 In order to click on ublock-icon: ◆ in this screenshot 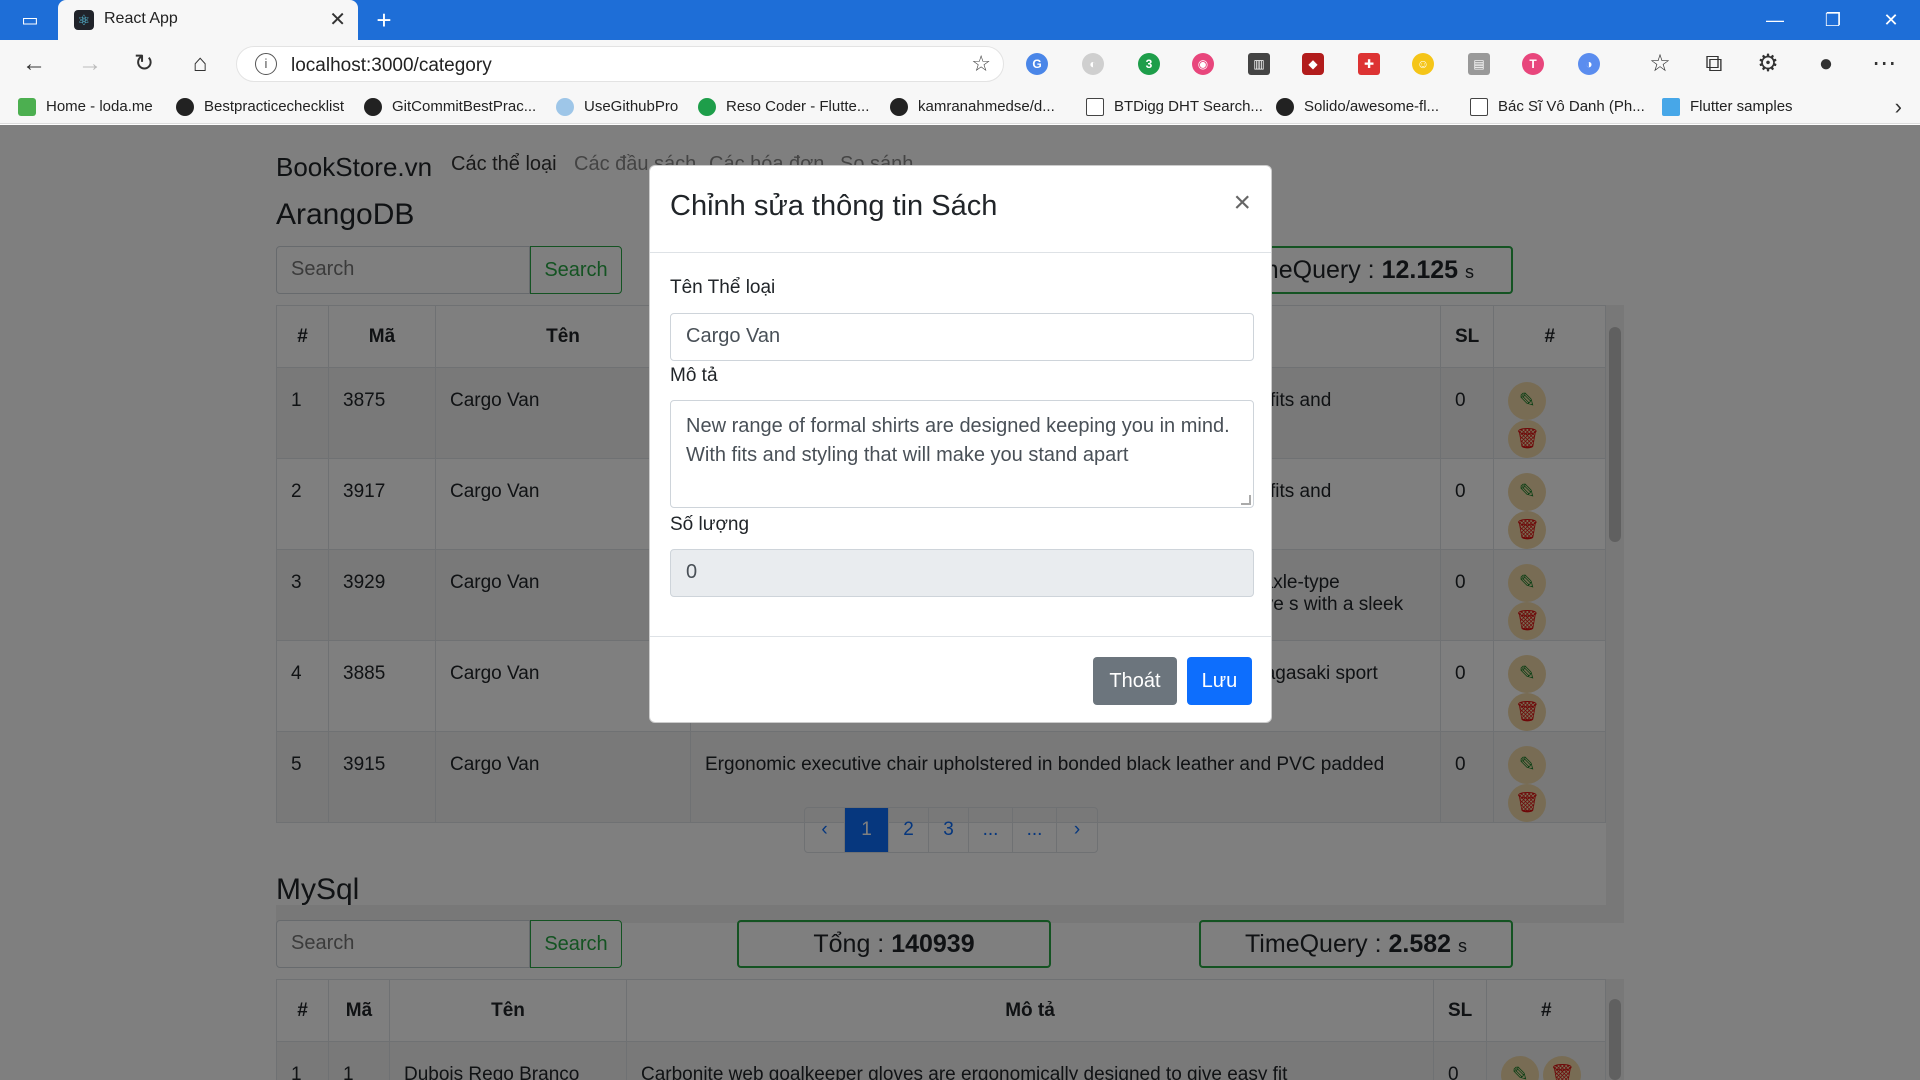, I will do `click(1313, 64)`.